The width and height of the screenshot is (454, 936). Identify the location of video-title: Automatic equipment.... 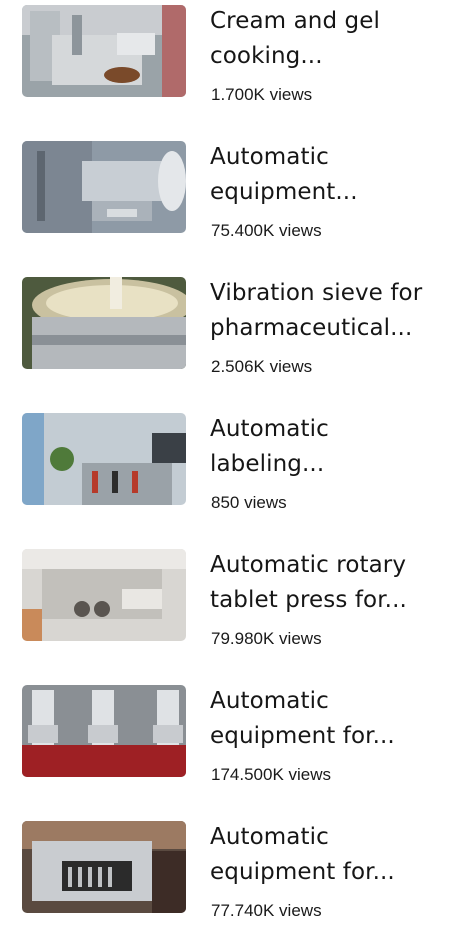
(328, 175).